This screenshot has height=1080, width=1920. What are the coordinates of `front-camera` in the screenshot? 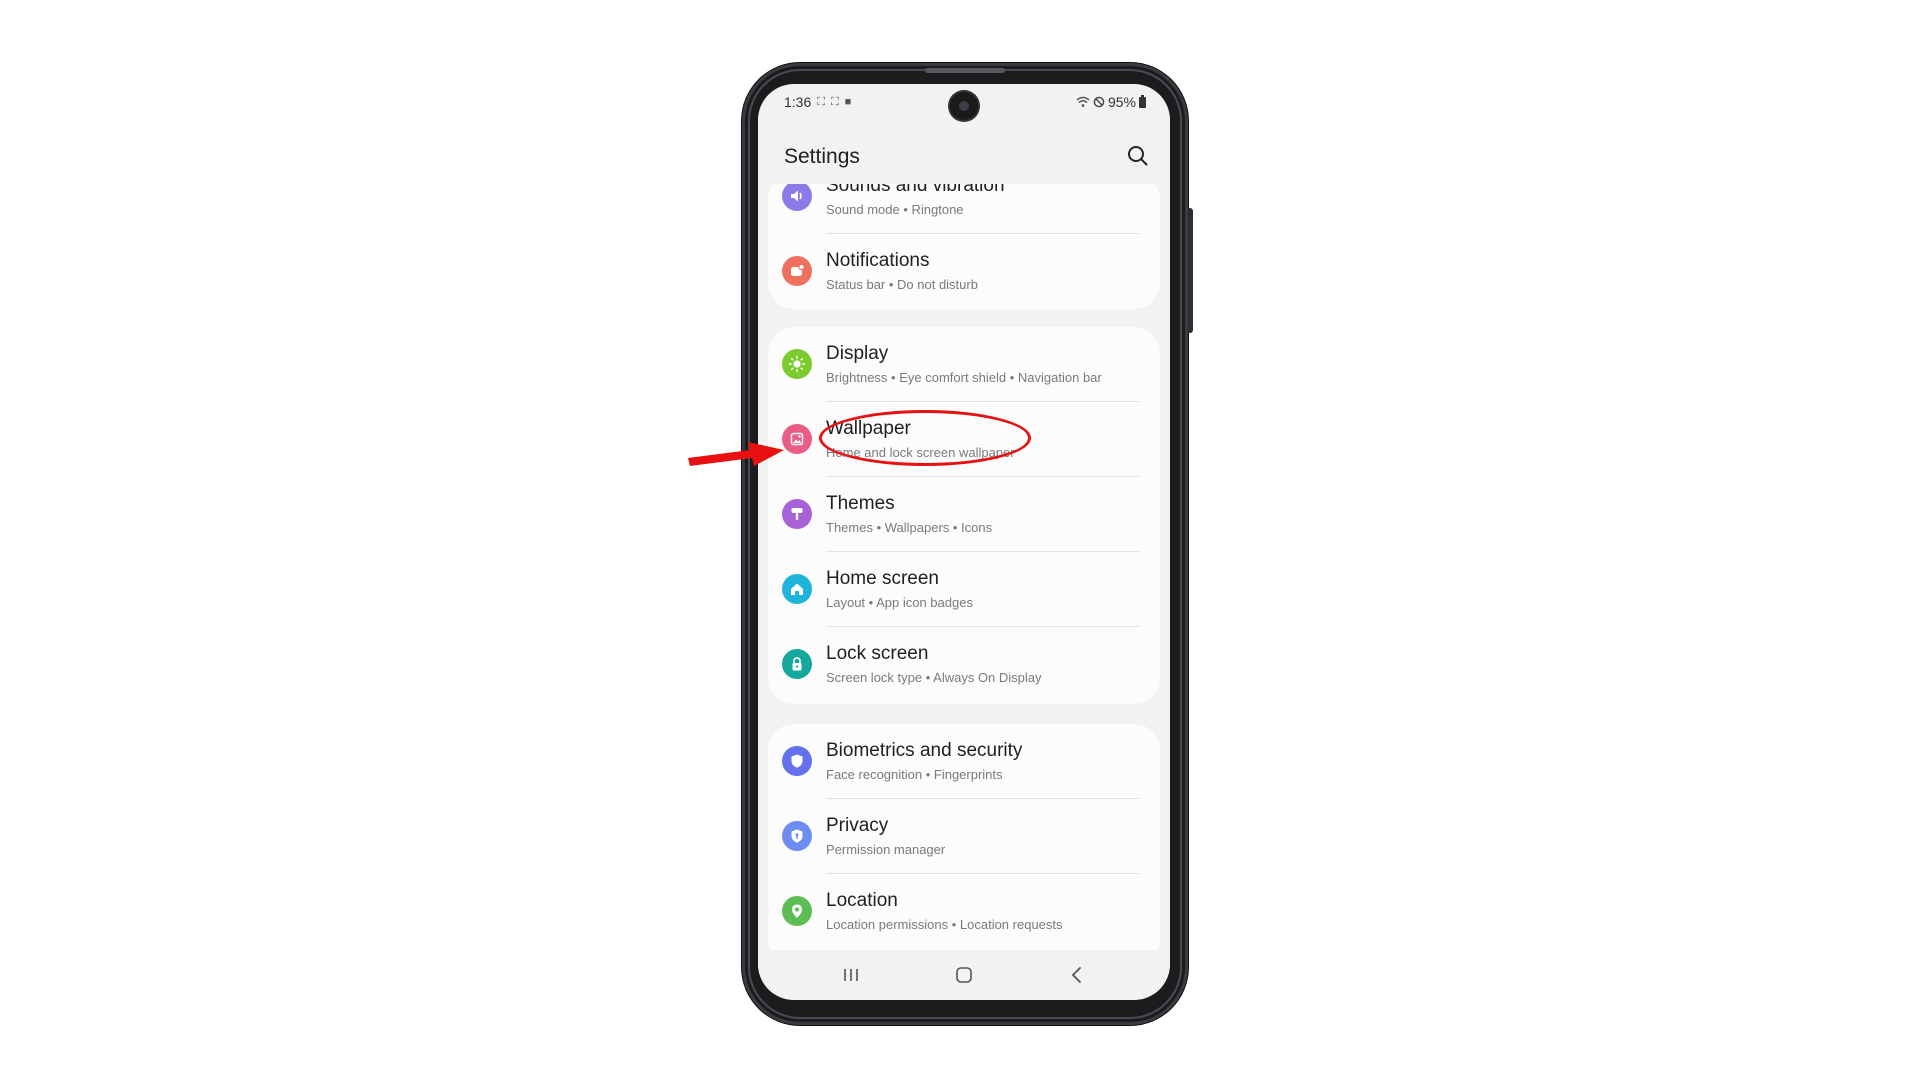 It's located at (964, 106).